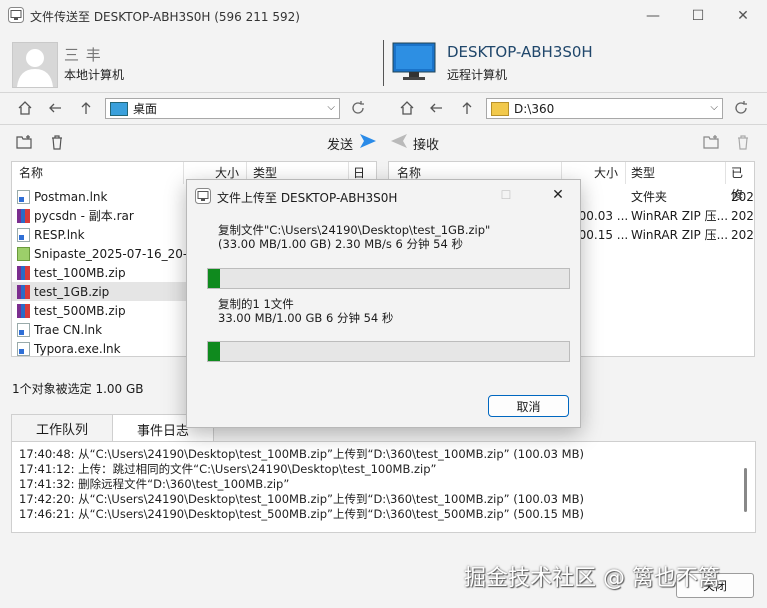 The image size is (767, 608). What do you see at coordinates (165, 17) in the screenshot?
I see `window-title: 文件传送至 DESKTOP-ABH3S0H (596 211 592)` at bounding box center [165, 17].